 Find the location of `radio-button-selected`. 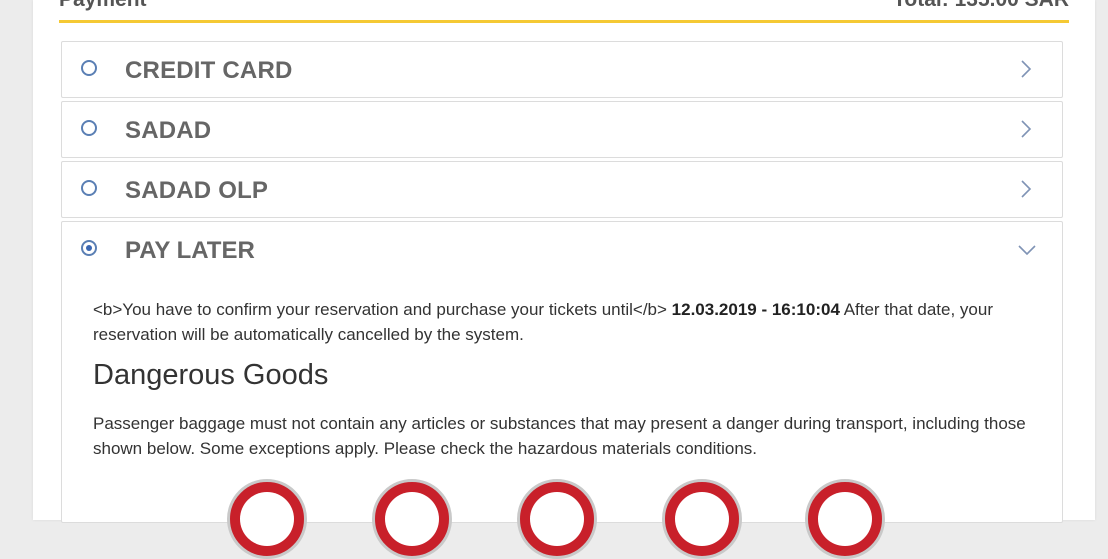

radio-button-selected is located at coordinates (89, 248).